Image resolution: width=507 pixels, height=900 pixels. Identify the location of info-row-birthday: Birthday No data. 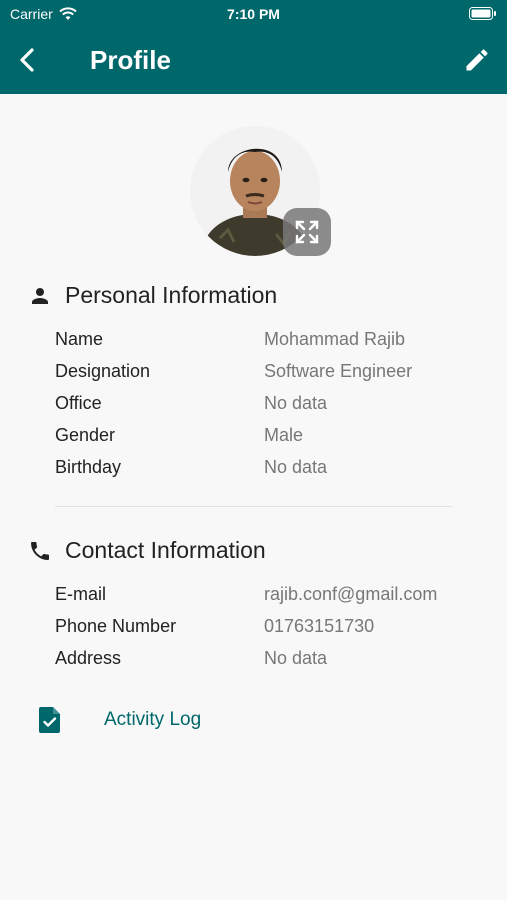
(265, 473).